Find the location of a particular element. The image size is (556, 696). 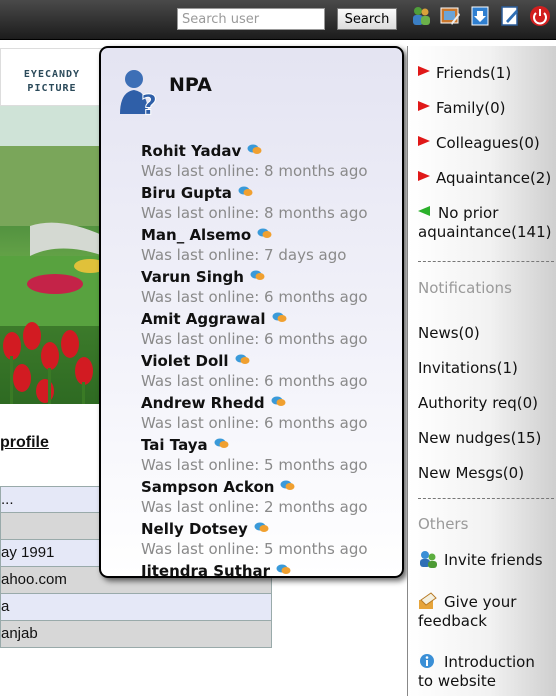

profile-link: profile is located at coordinates (24, 443).